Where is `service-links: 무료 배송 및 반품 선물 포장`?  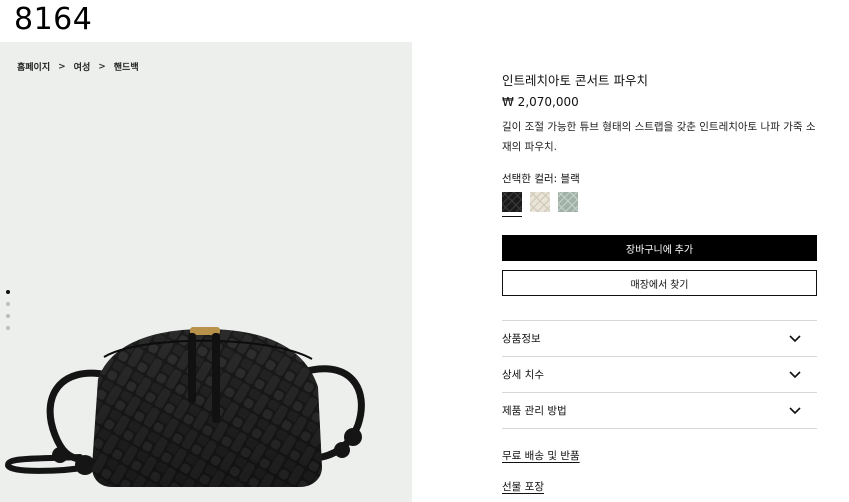 service-links: 무료 배송 및 반품 선물 포장 is located at coordinates (659, 471).